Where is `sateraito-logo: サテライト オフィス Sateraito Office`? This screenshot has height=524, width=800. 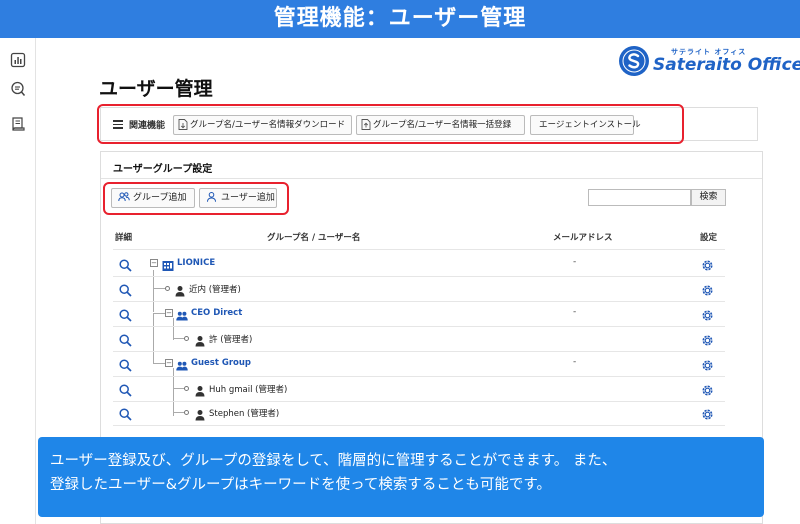 sateraito-logo: サテライト オフィス Sateraito Office is located at coordinates (709, 63).